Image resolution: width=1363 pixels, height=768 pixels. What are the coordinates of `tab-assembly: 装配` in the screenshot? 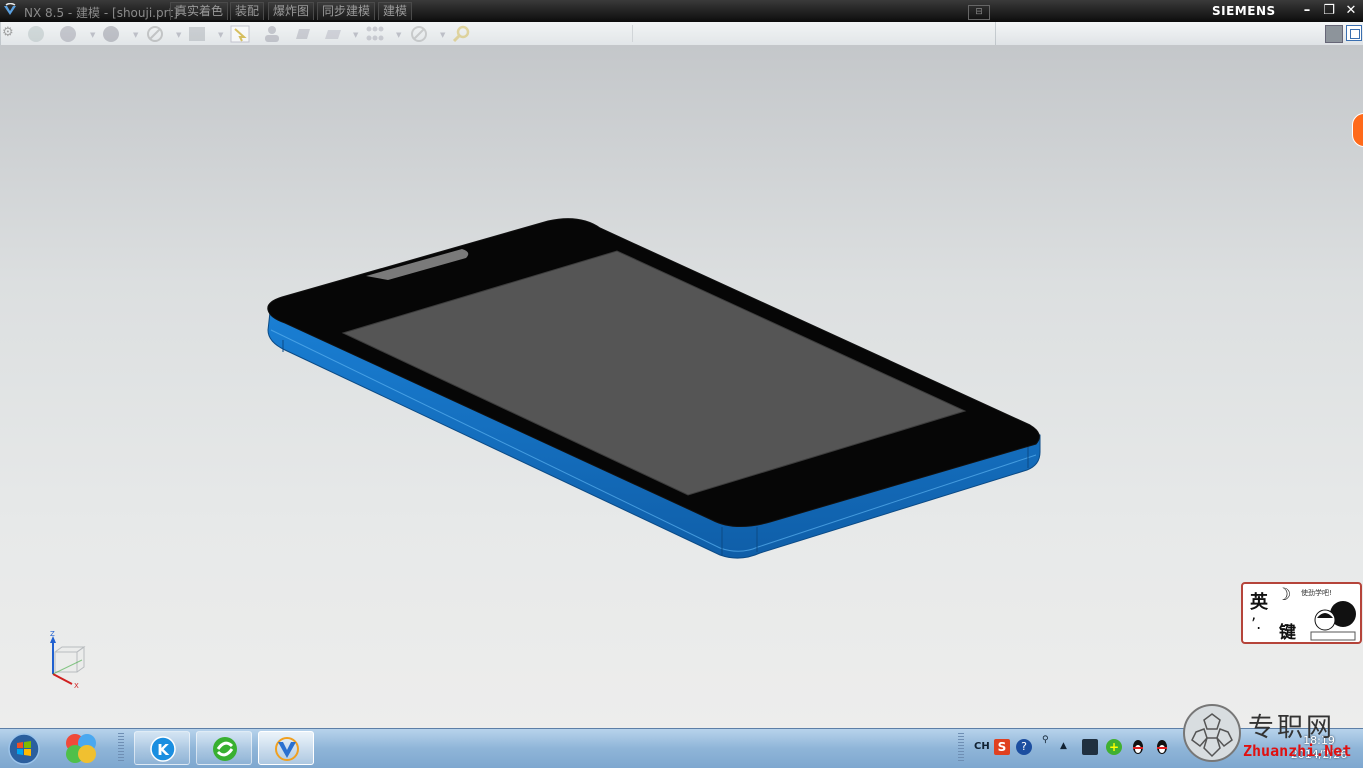 It's located at (247, 11).